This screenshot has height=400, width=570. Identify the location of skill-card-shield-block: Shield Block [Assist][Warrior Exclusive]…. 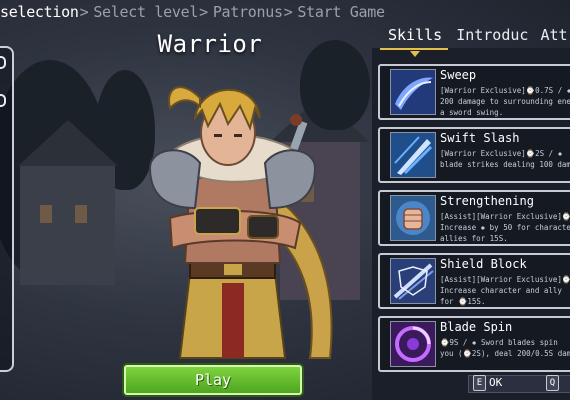
(474, 281).